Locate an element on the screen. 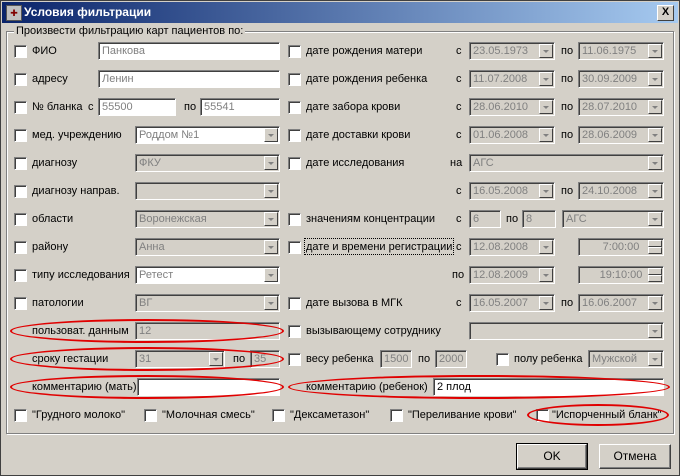  diag-dir-select is located at coordinates (207, 191).